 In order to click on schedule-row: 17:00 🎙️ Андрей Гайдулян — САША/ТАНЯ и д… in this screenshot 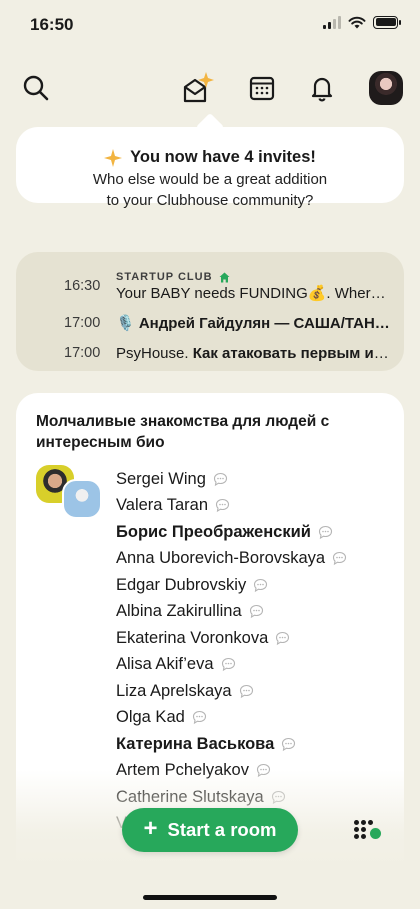, I will do `click(210, 323)`.